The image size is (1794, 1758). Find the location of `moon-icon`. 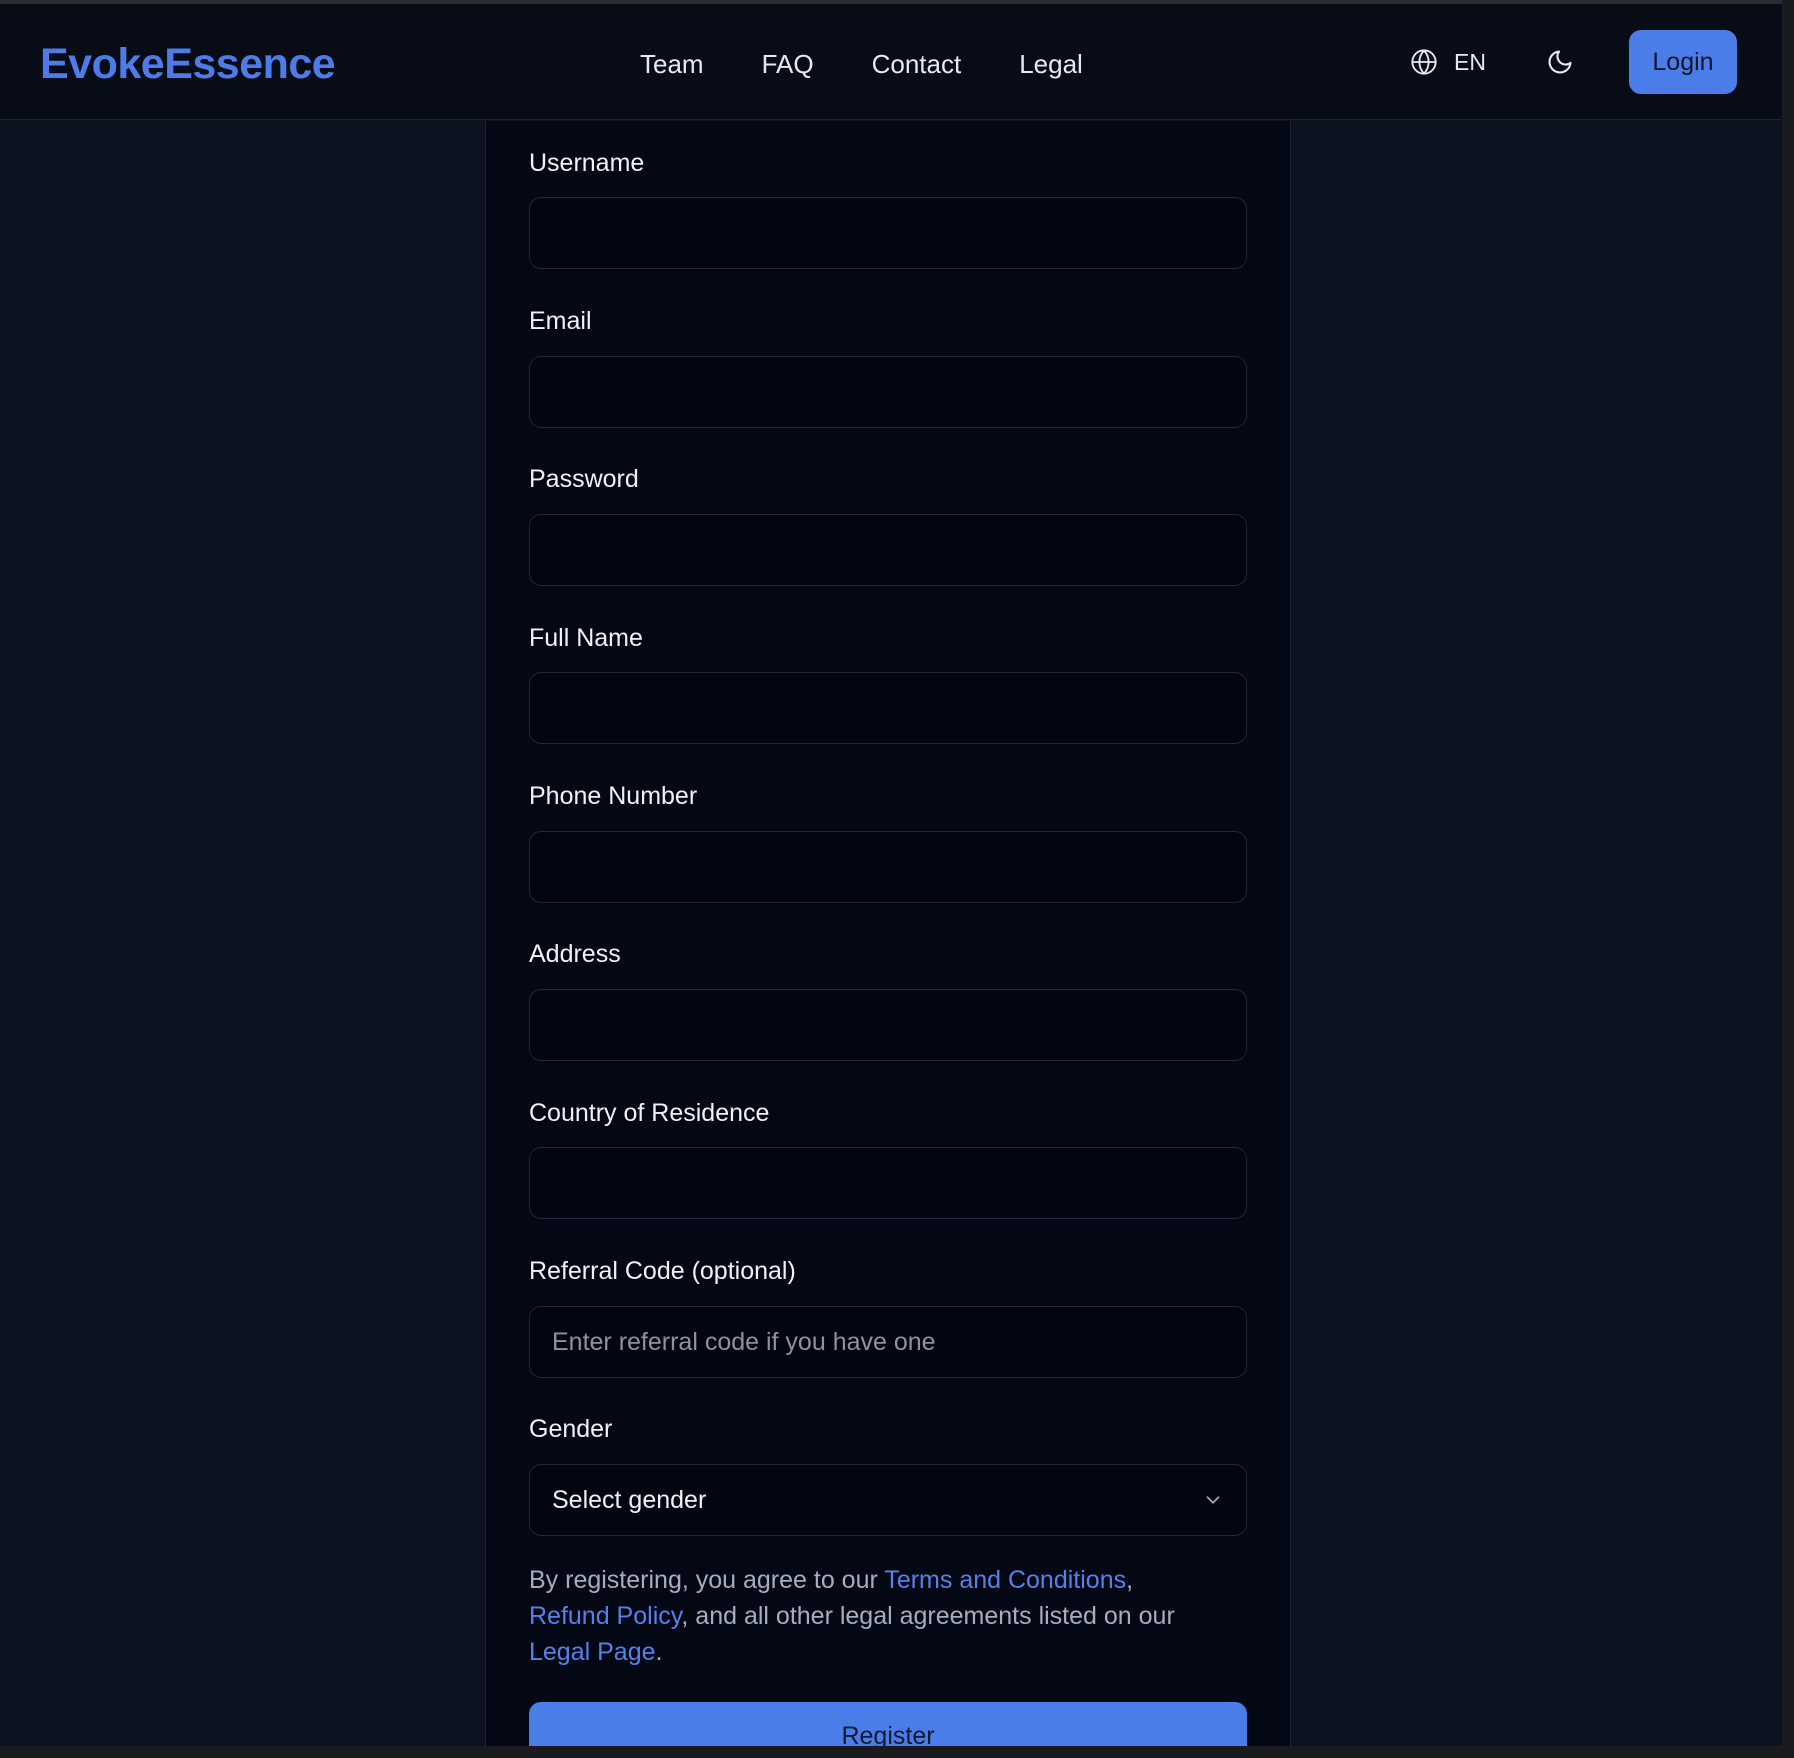

moon-icon is located at coordinates (1560, 62).